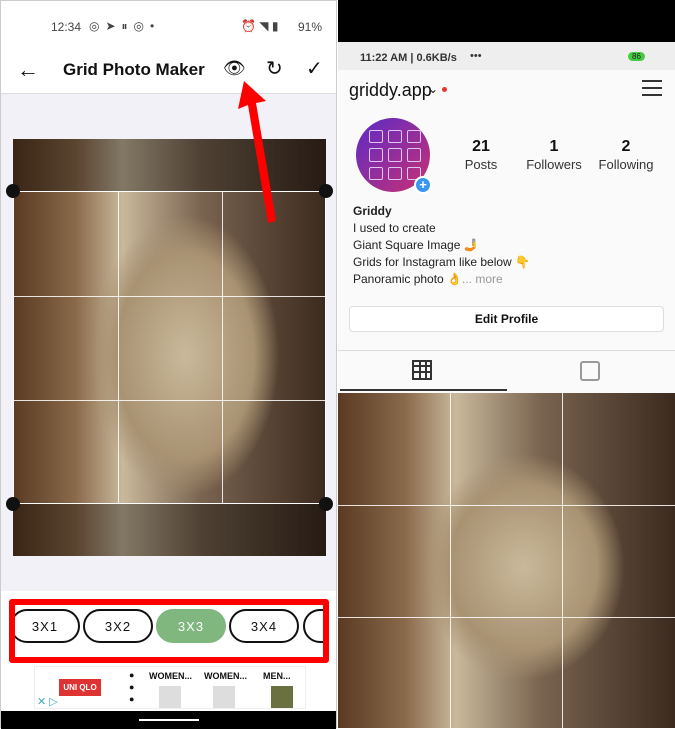  What do you see at coordinates (441, 262) in the screenshot?
I see `bio-line: Grids for Instagram like below 👇` at bounding box center [441, 262].